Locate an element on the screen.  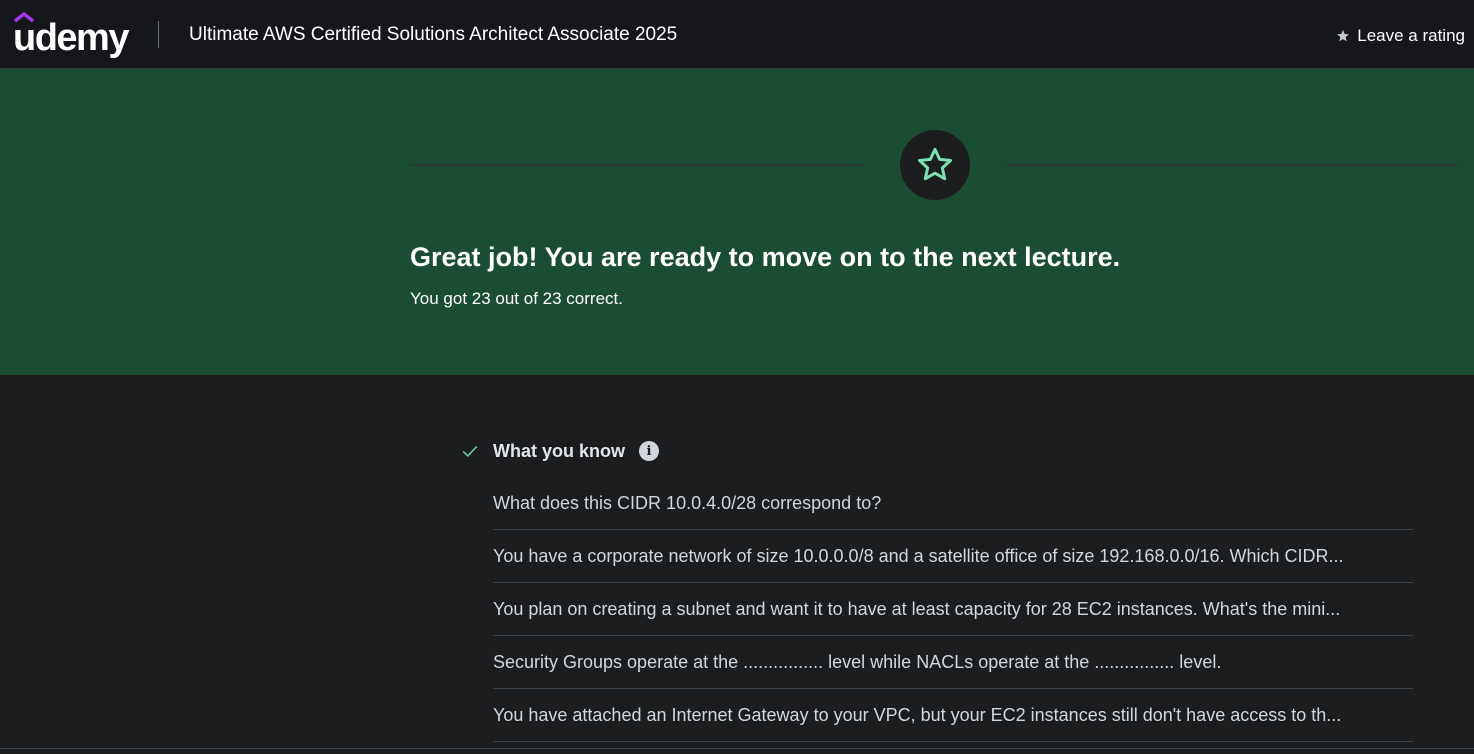
bottom-divider is located at coordinates (737, 748).